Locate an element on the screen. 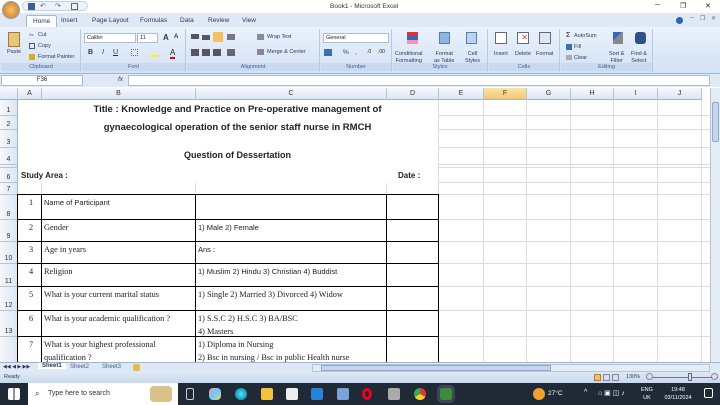 The width and height of the screenshot is (720, 405). app2-icon is located at coordinates (394, 394).